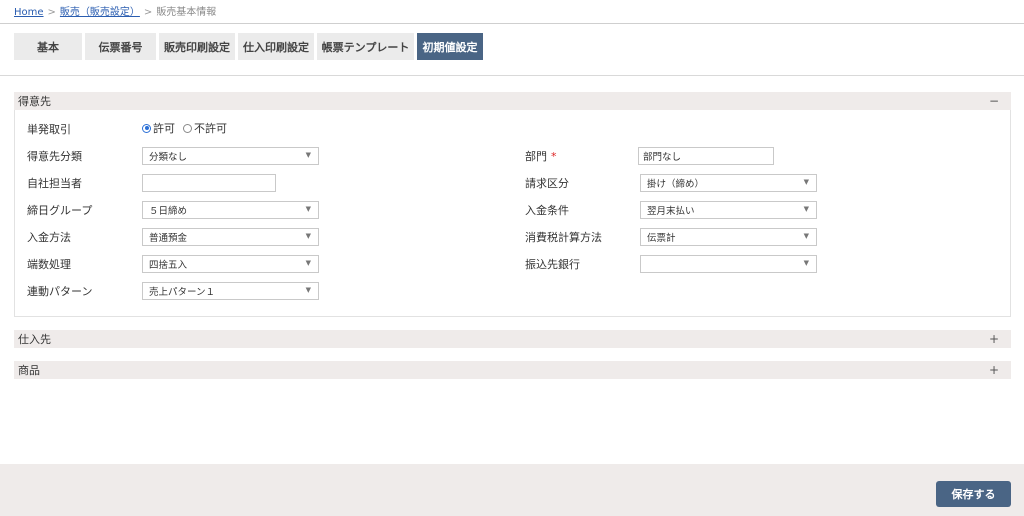 The image size is (1024, 516). What do you see at coordinates (146, 128) in the screenshot?
I see `radio-checked-icon` at bounding box center [146, 128].